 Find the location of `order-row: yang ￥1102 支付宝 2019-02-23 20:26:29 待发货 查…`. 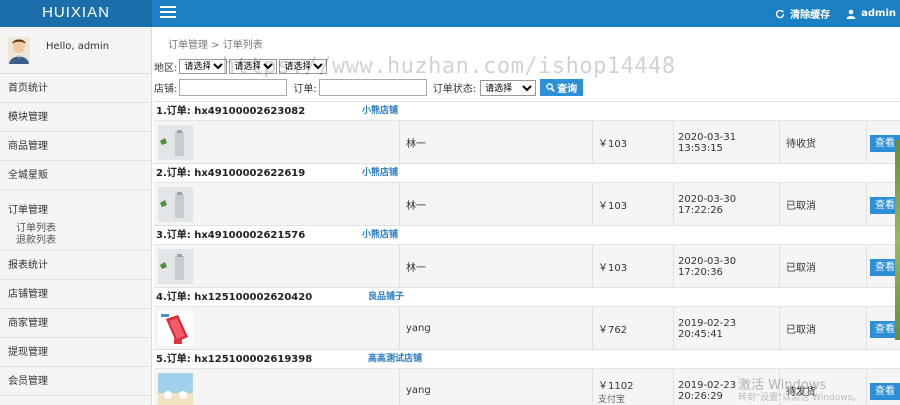

order-row: yang ￥1102 支付宝 2019-02-23 20:26:29 待发货 查… is located at coordinates (527, 386).